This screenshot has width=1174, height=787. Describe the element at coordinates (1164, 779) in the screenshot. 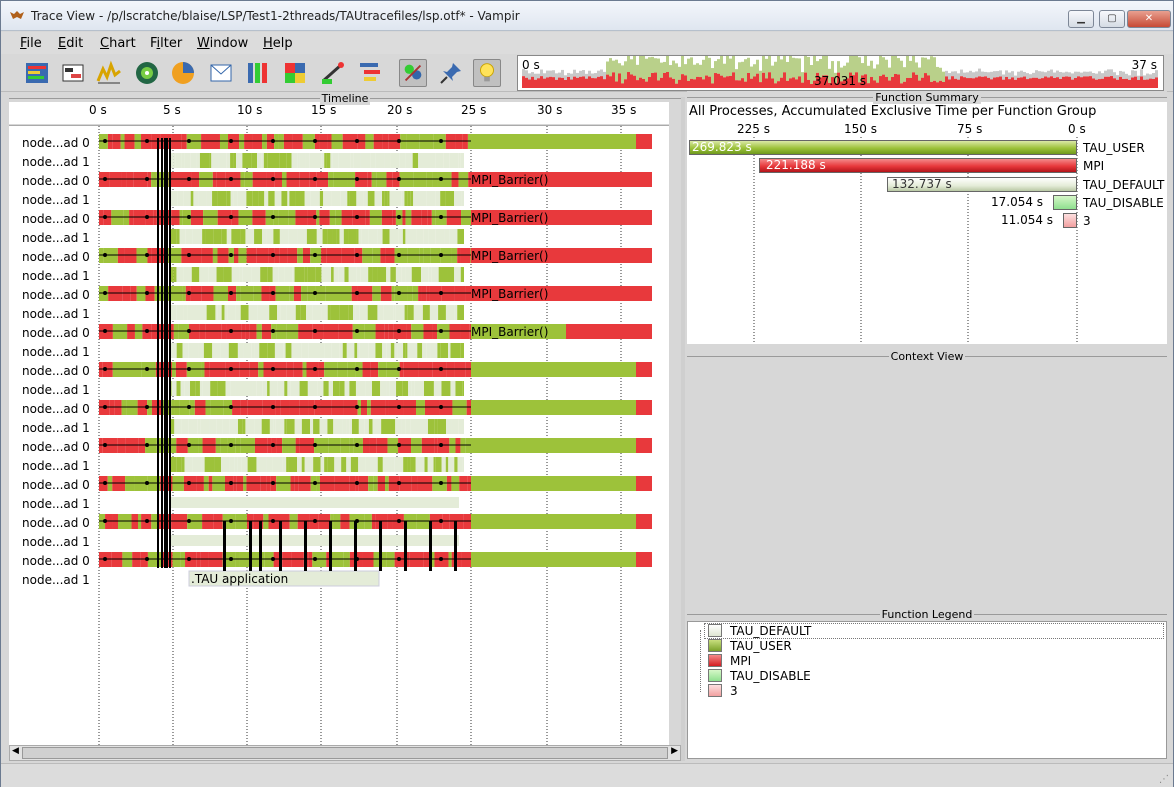

I see `resize-grip-icon: ⋰` at that location.